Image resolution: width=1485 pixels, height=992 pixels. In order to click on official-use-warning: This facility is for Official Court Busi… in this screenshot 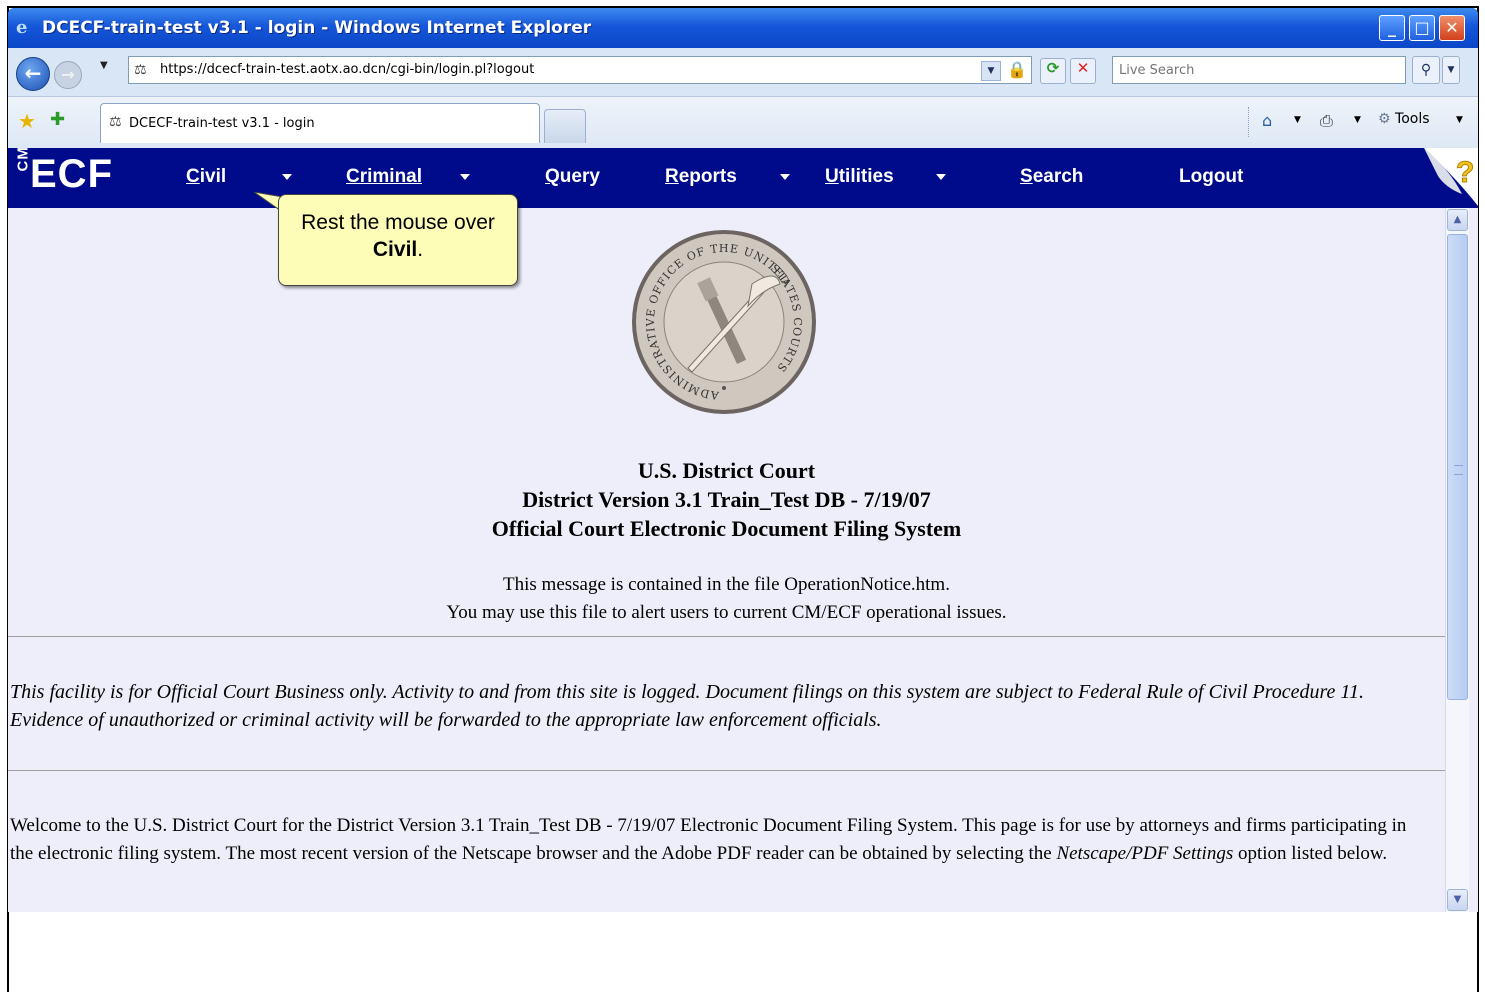, I will do `click(687, 706)`.